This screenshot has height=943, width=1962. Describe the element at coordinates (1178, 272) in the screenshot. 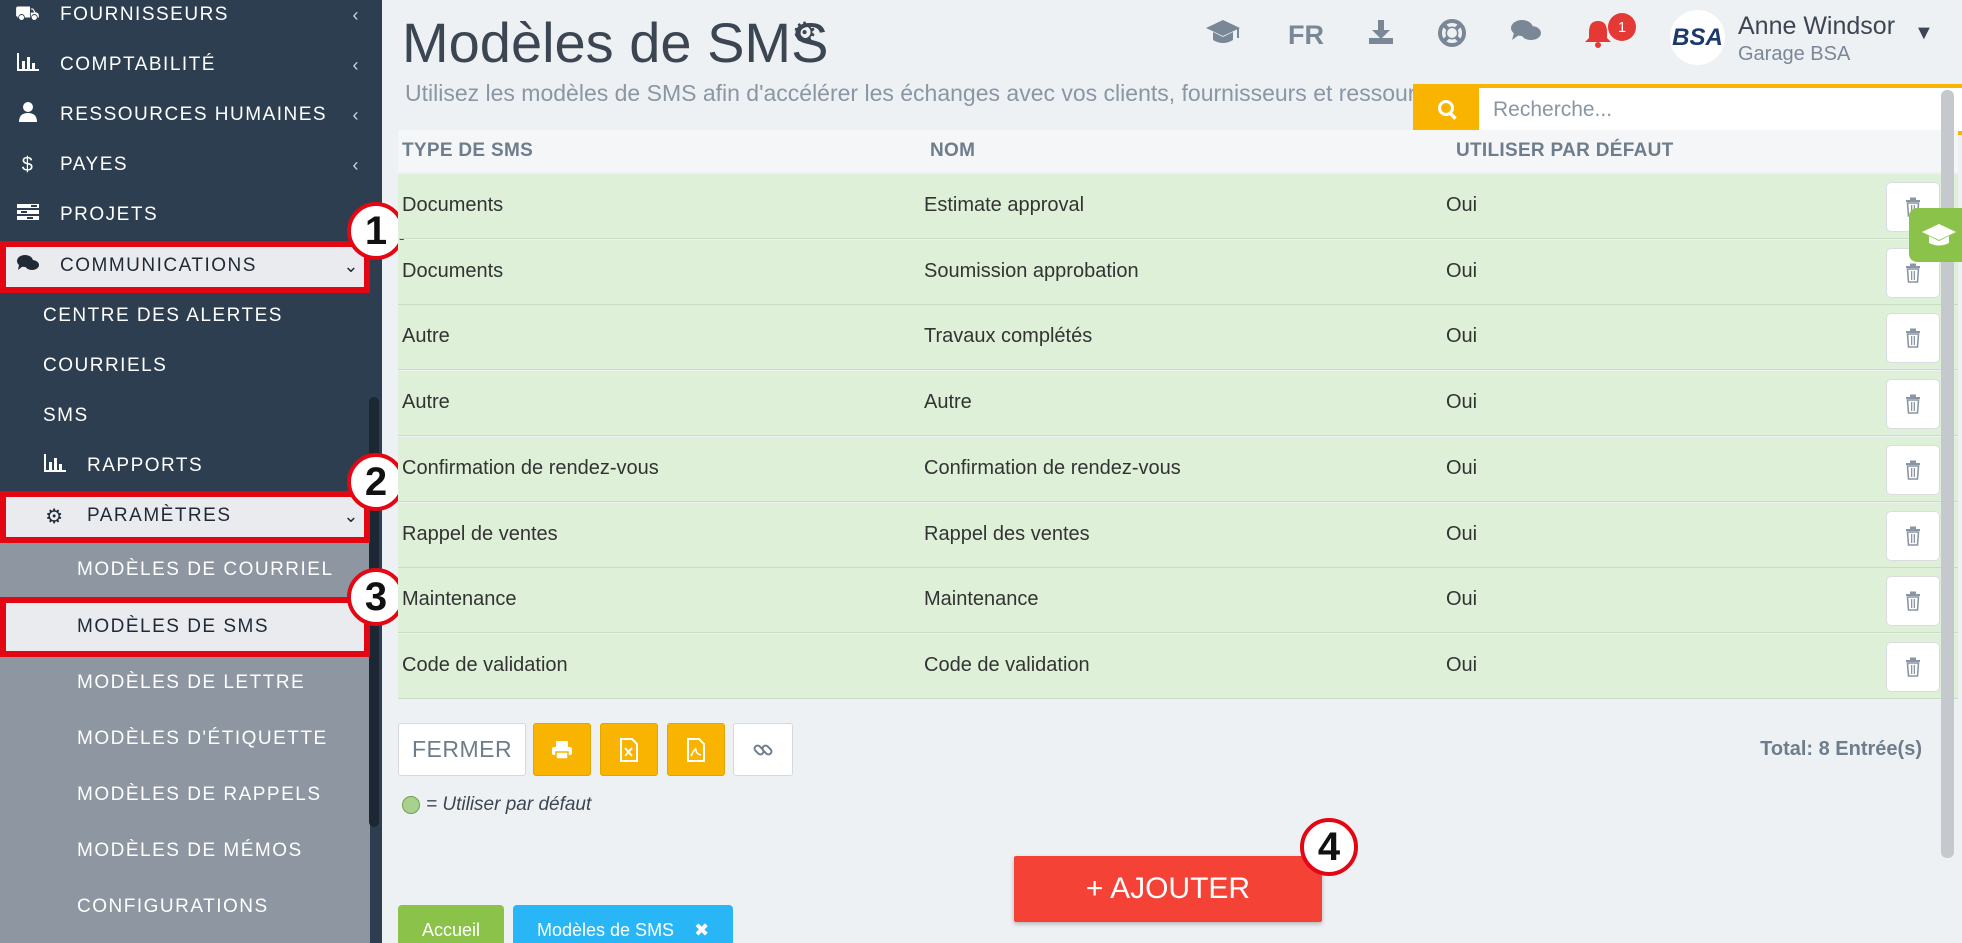

I see `table-row: Documents Soumission approbation Oui` at that location.